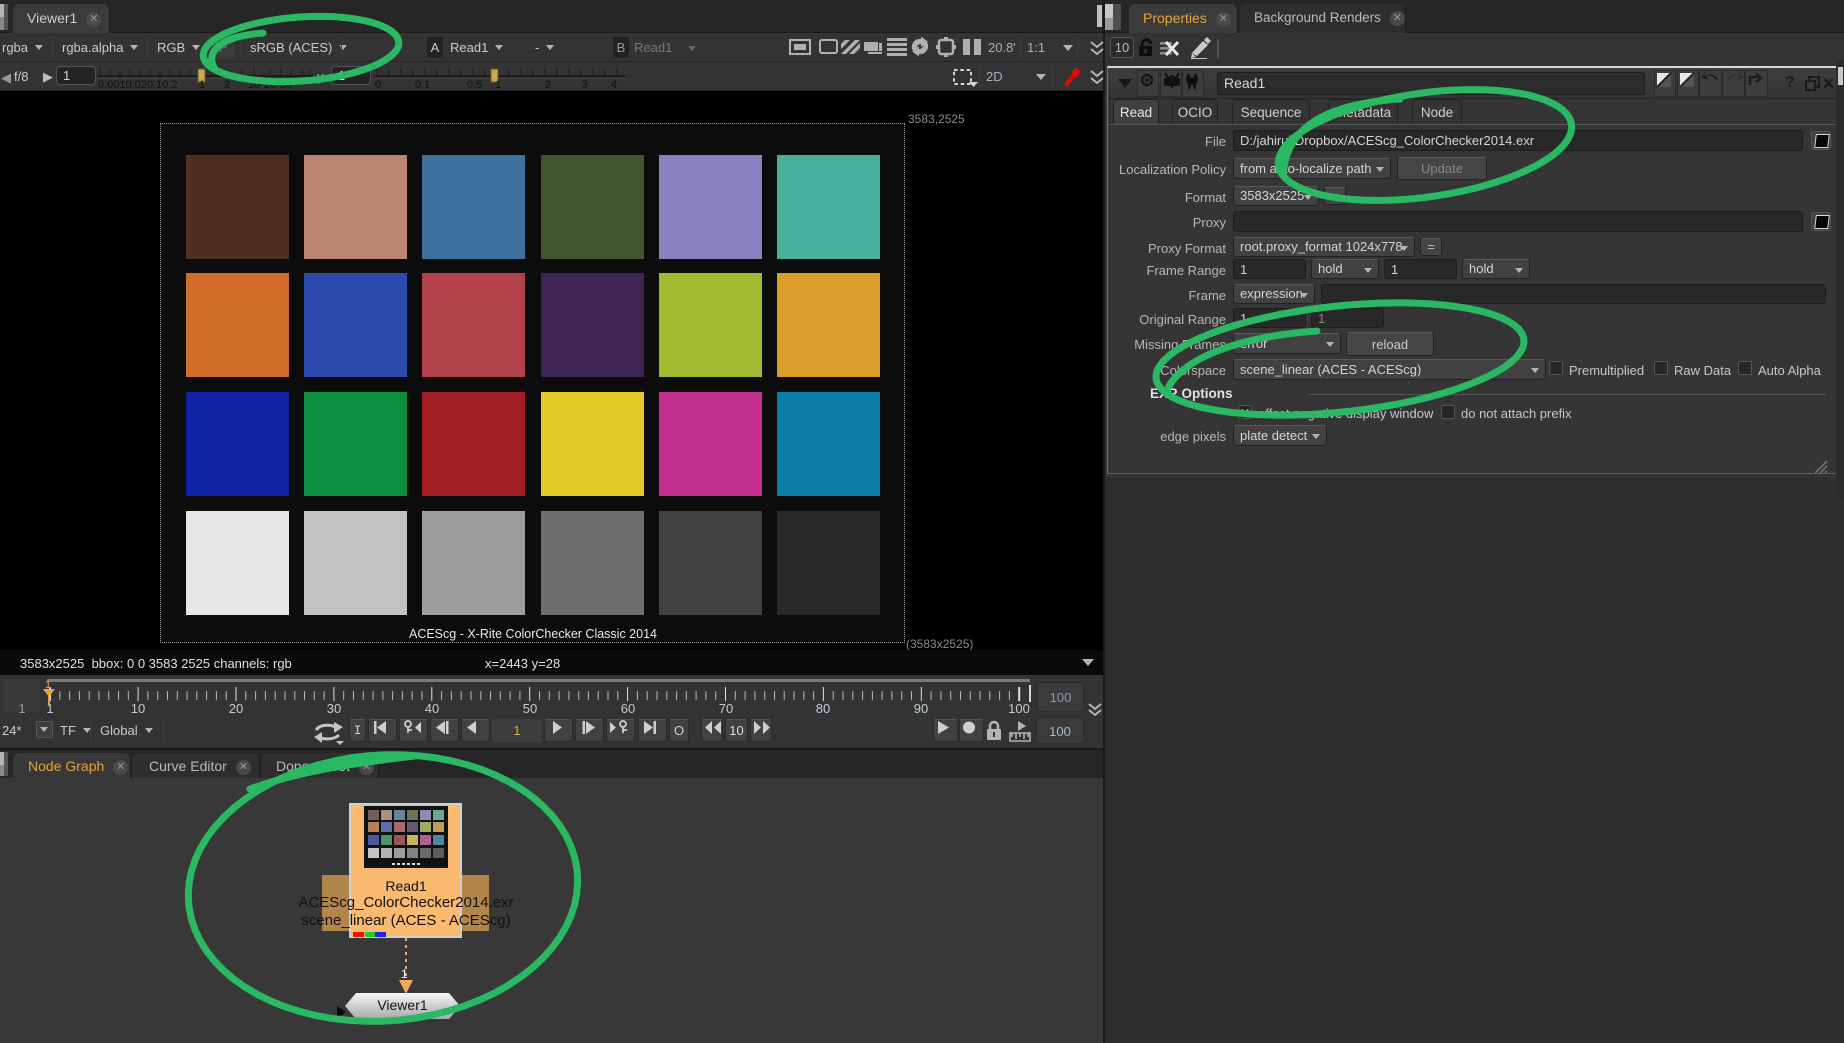 The image size is (1844, 1043). What do you see at coordinates (530, 708) in the screenshot?
I see `svg-text: 50` at bounding box center [530, 708].